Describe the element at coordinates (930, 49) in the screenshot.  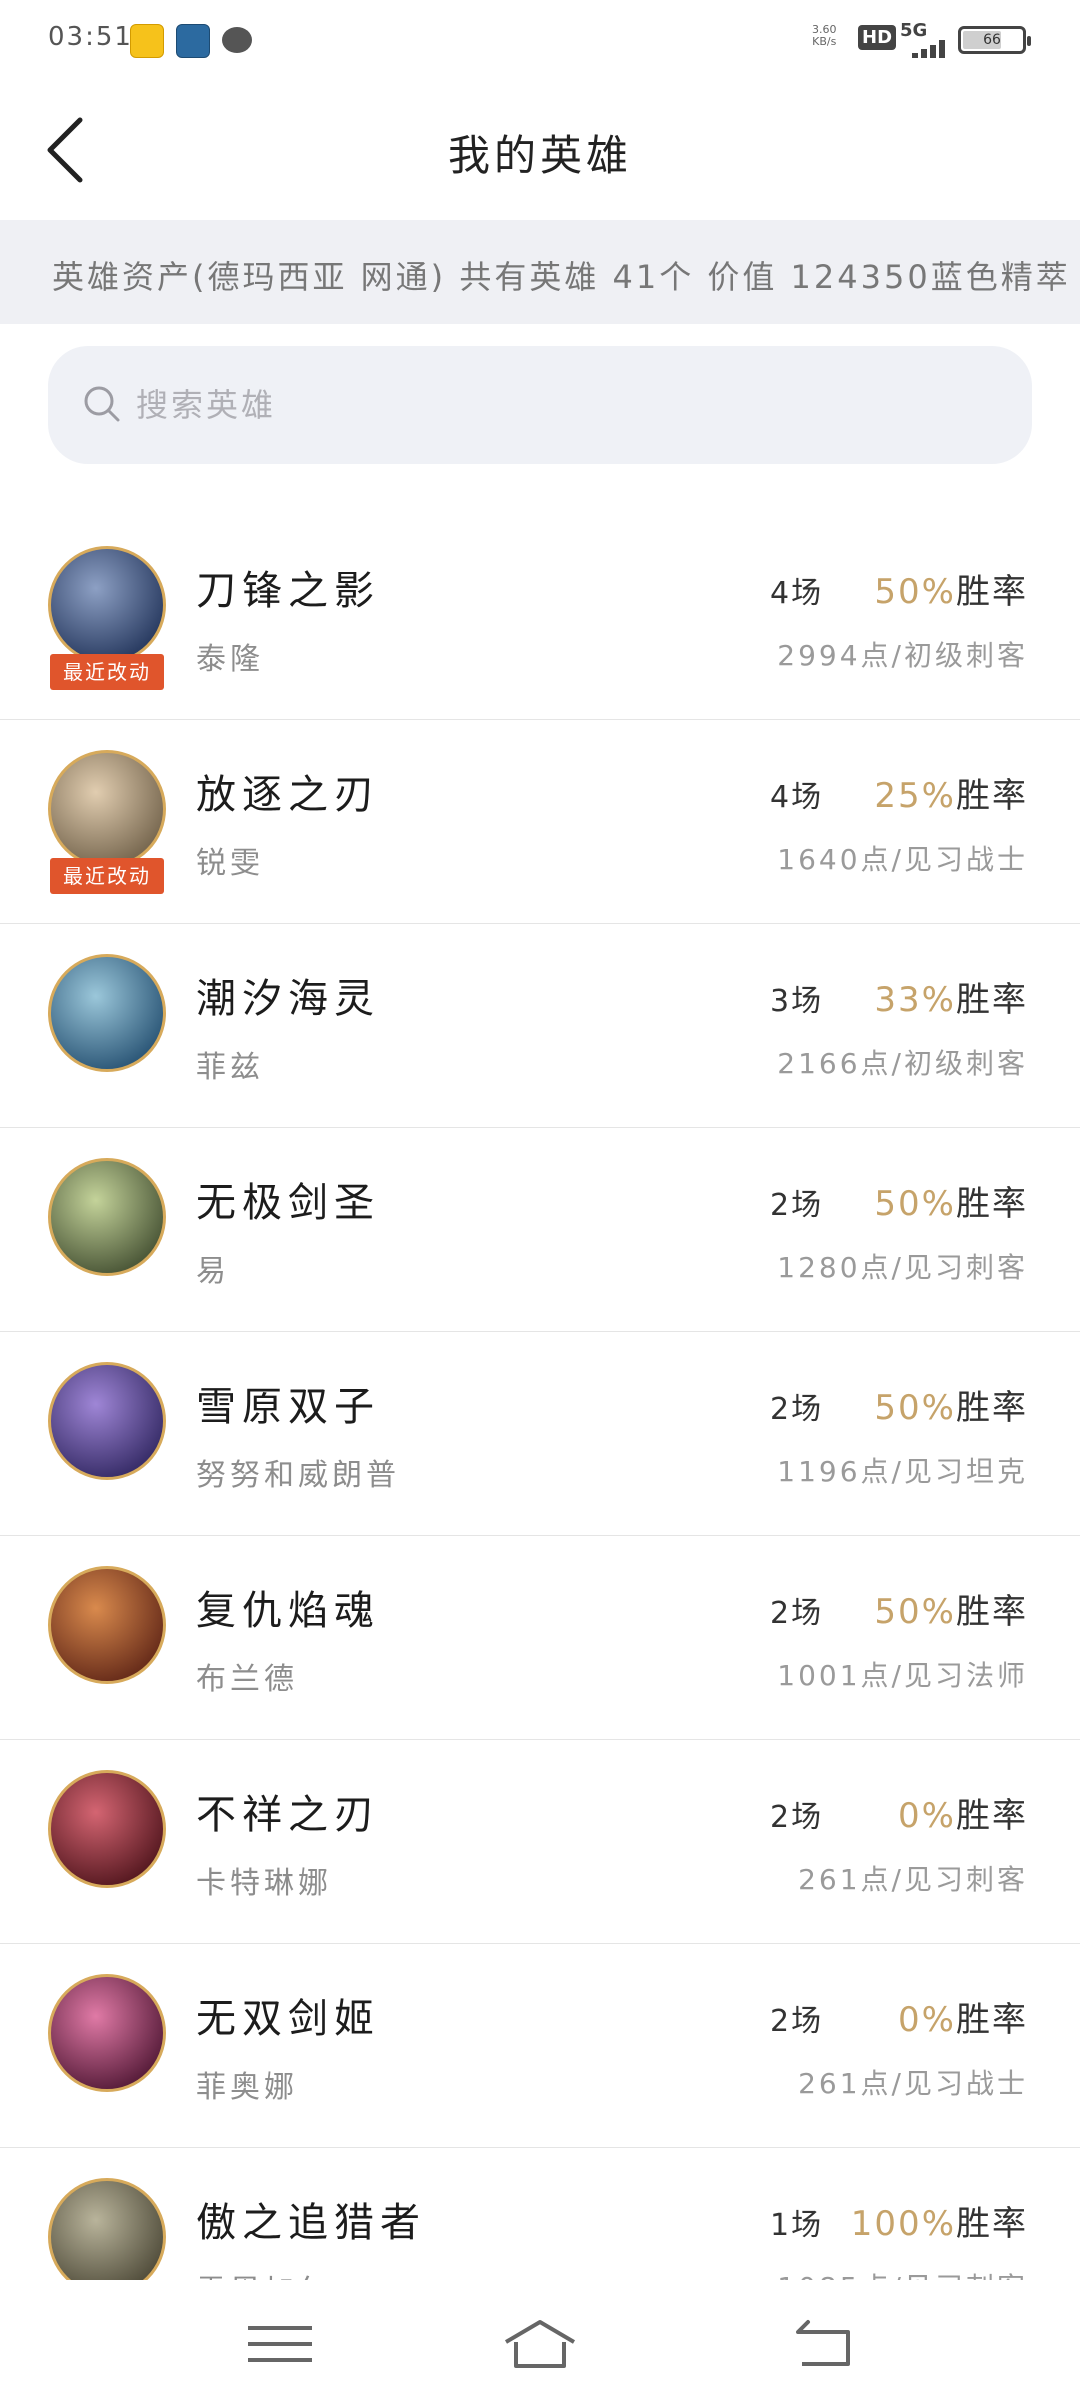
I see `signal-icon` at that location.